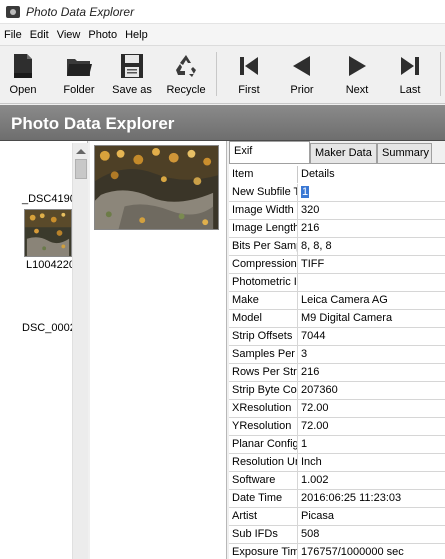 The height and width of the screenshot is (559, 445). Describe the element at coordinates (39, 35) in the screenshot. I see `menu-edit: Edit` at that location.